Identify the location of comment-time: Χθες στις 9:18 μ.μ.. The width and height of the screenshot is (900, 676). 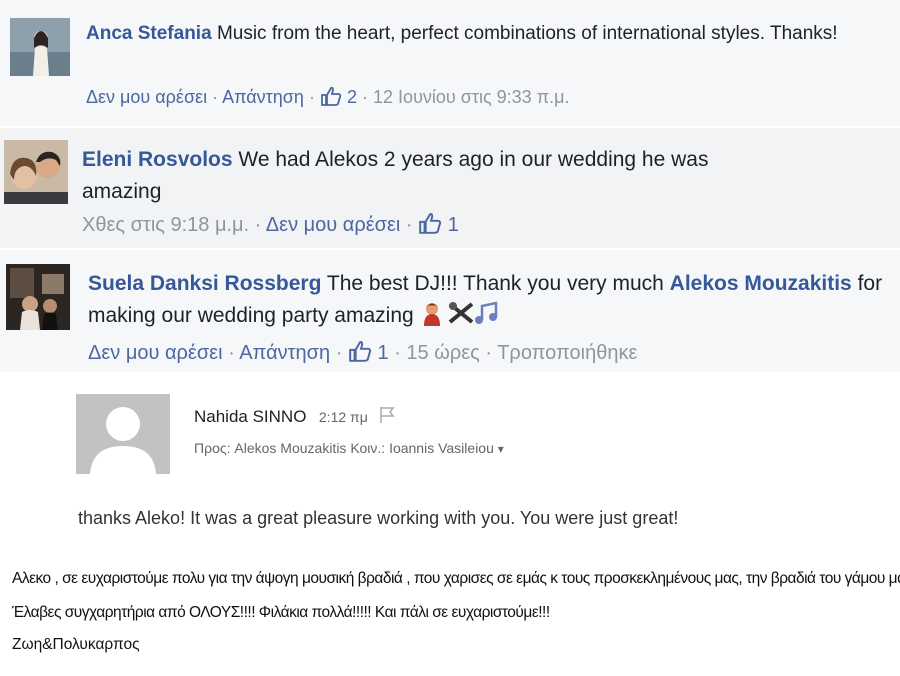
(165, 225).